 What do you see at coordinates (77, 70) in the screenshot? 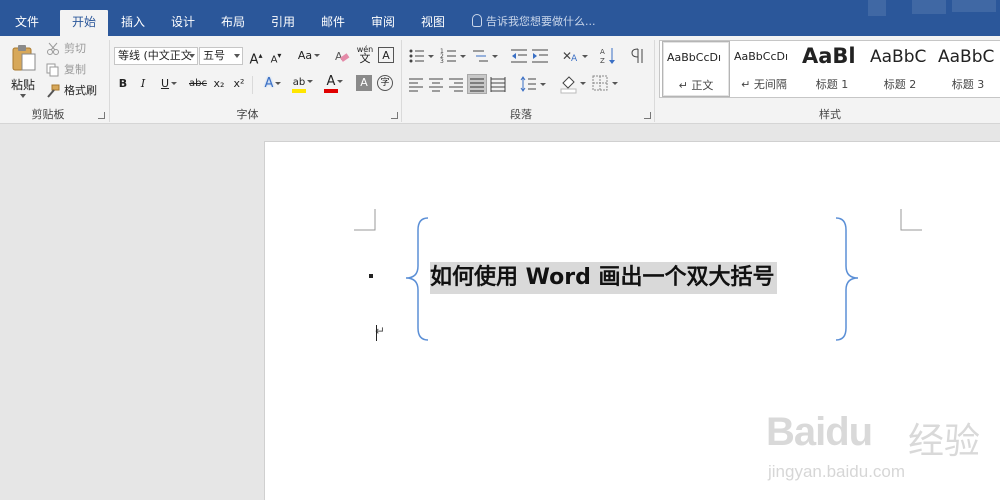
I see `copy-button: 复制` at bounding box center [77, 70].